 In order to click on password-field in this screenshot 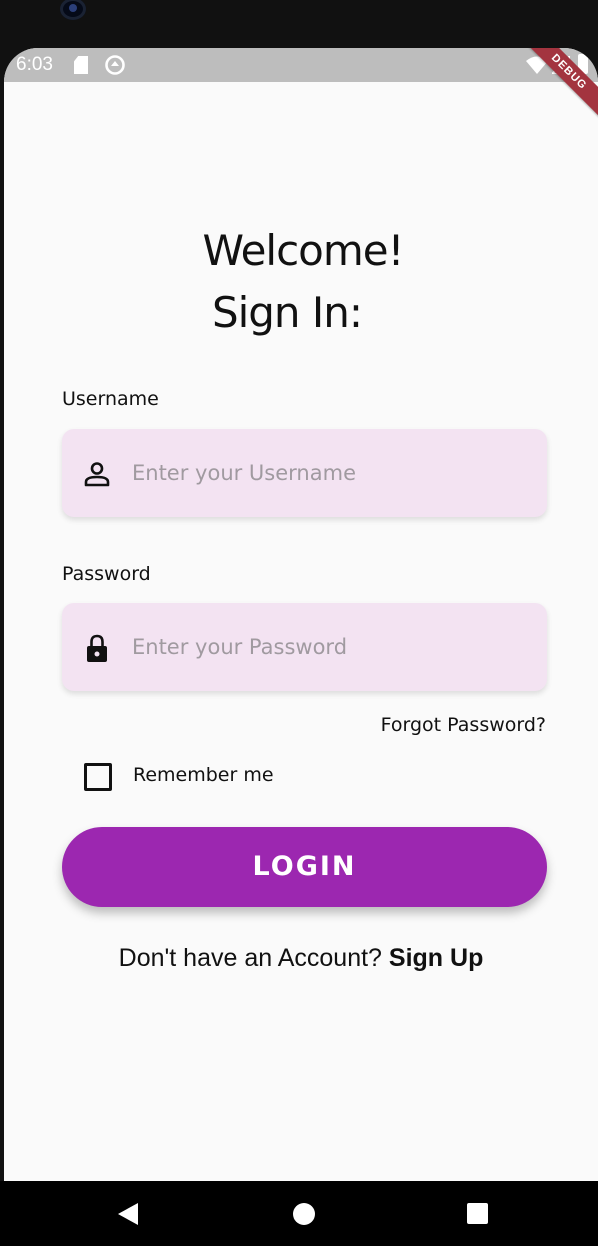, I will do `click(304, 647)`.